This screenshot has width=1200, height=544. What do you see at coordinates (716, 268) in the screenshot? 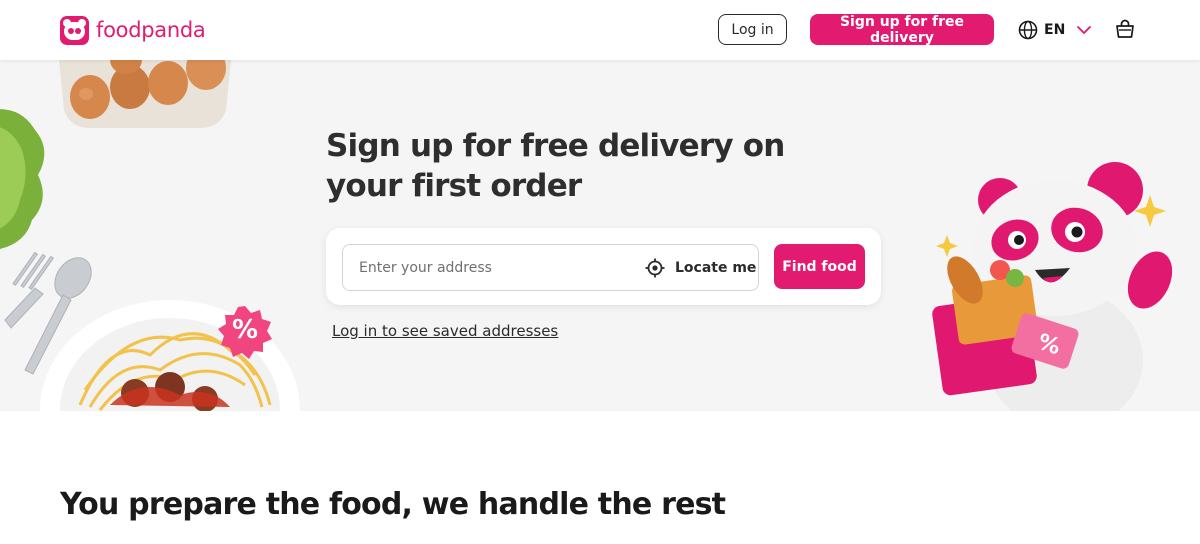
I see `locate-me-label: Locate me` at bounding box center [716, 268].